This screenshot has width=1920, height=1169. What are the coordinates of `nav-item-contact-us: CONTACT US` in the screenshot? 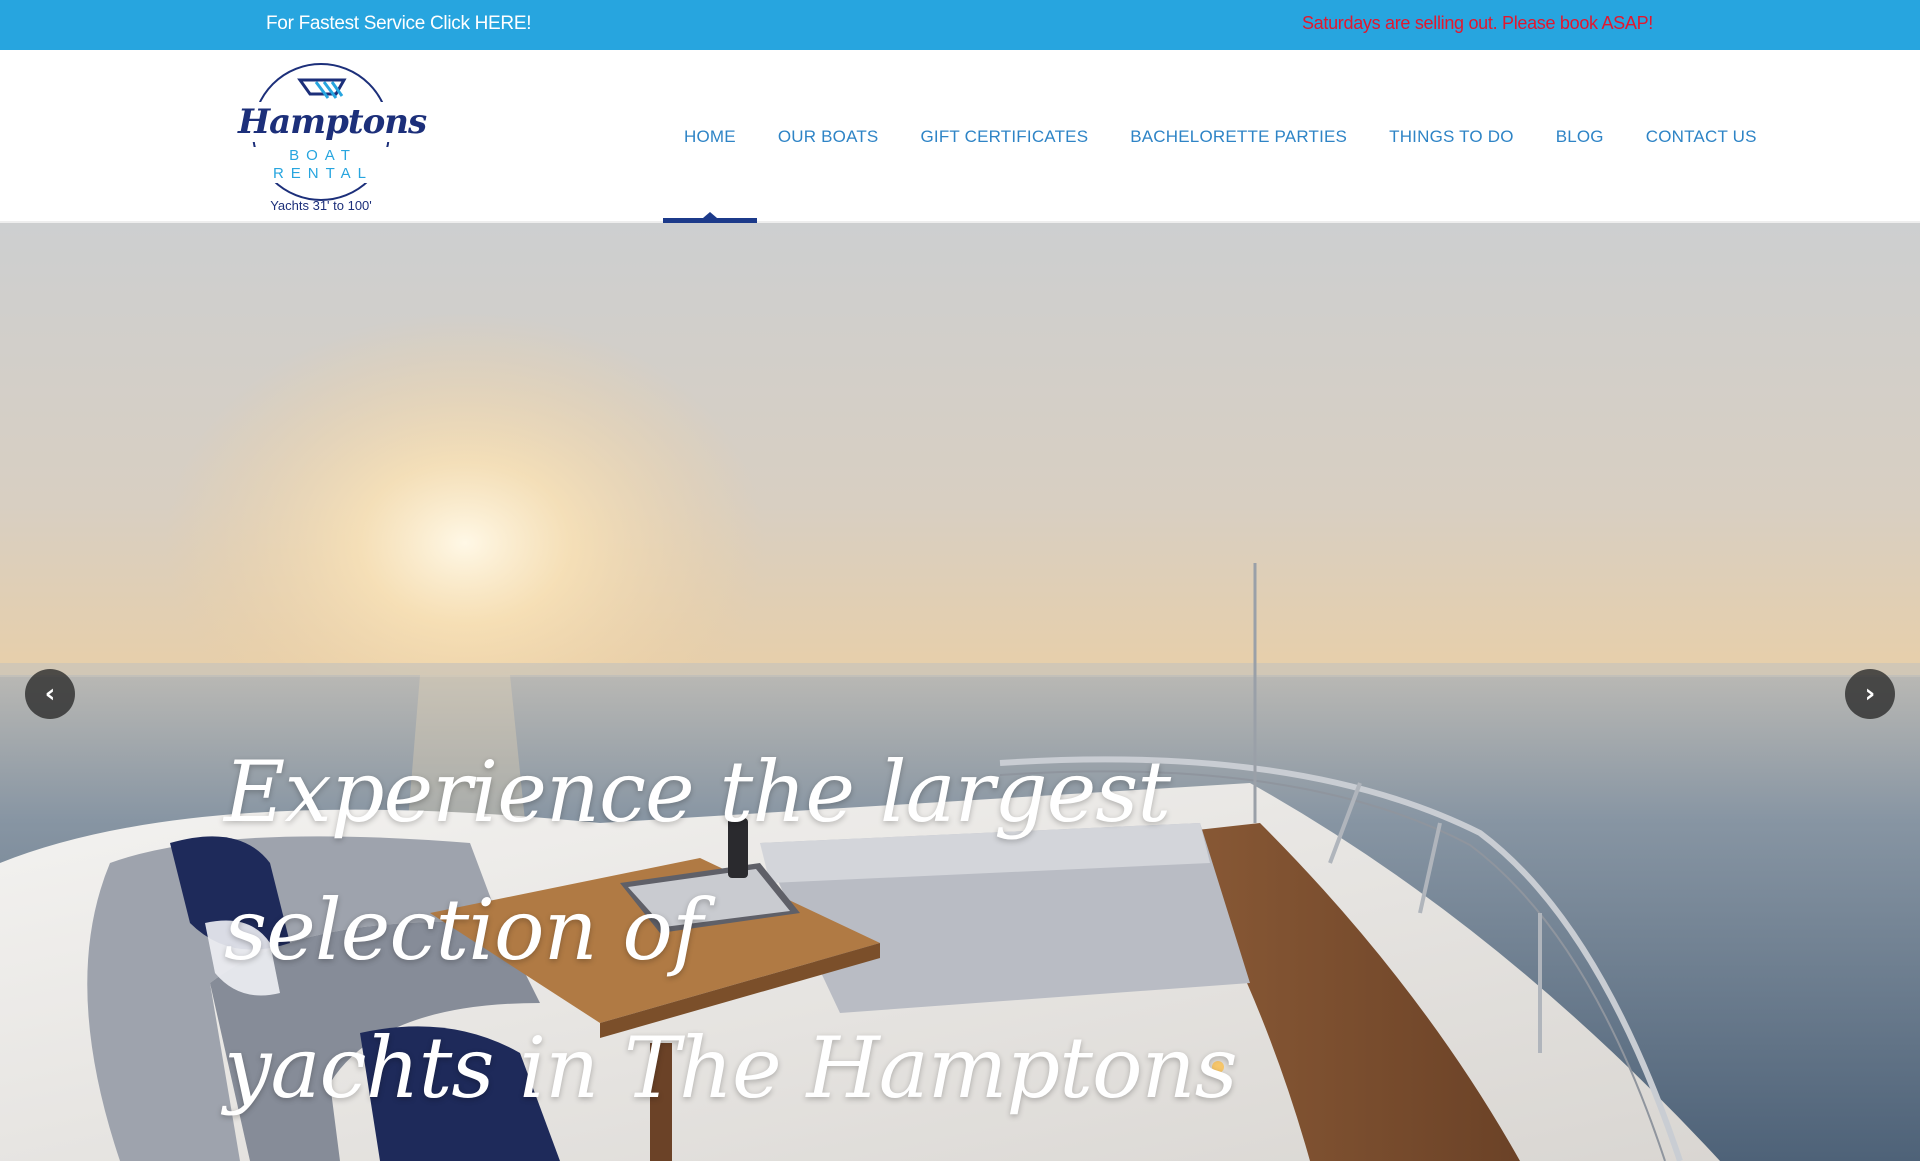 It's located at (1701, 136).